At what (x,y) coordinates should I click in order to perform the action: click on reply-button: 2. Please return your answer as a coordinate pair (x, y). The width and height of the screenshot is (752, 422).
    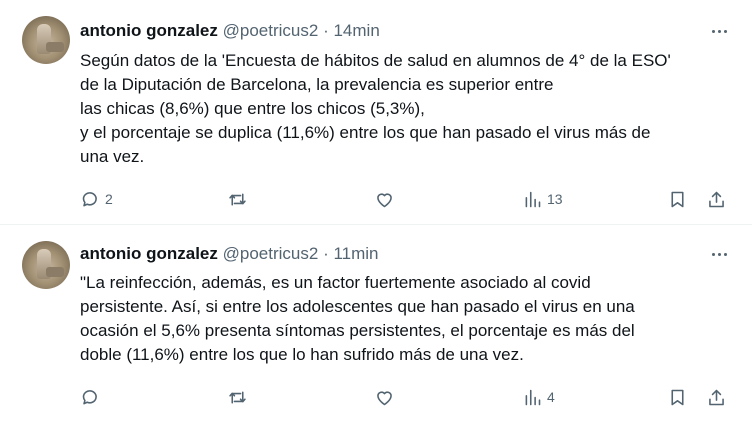
    Looking at the image, I should click on (96, 199).